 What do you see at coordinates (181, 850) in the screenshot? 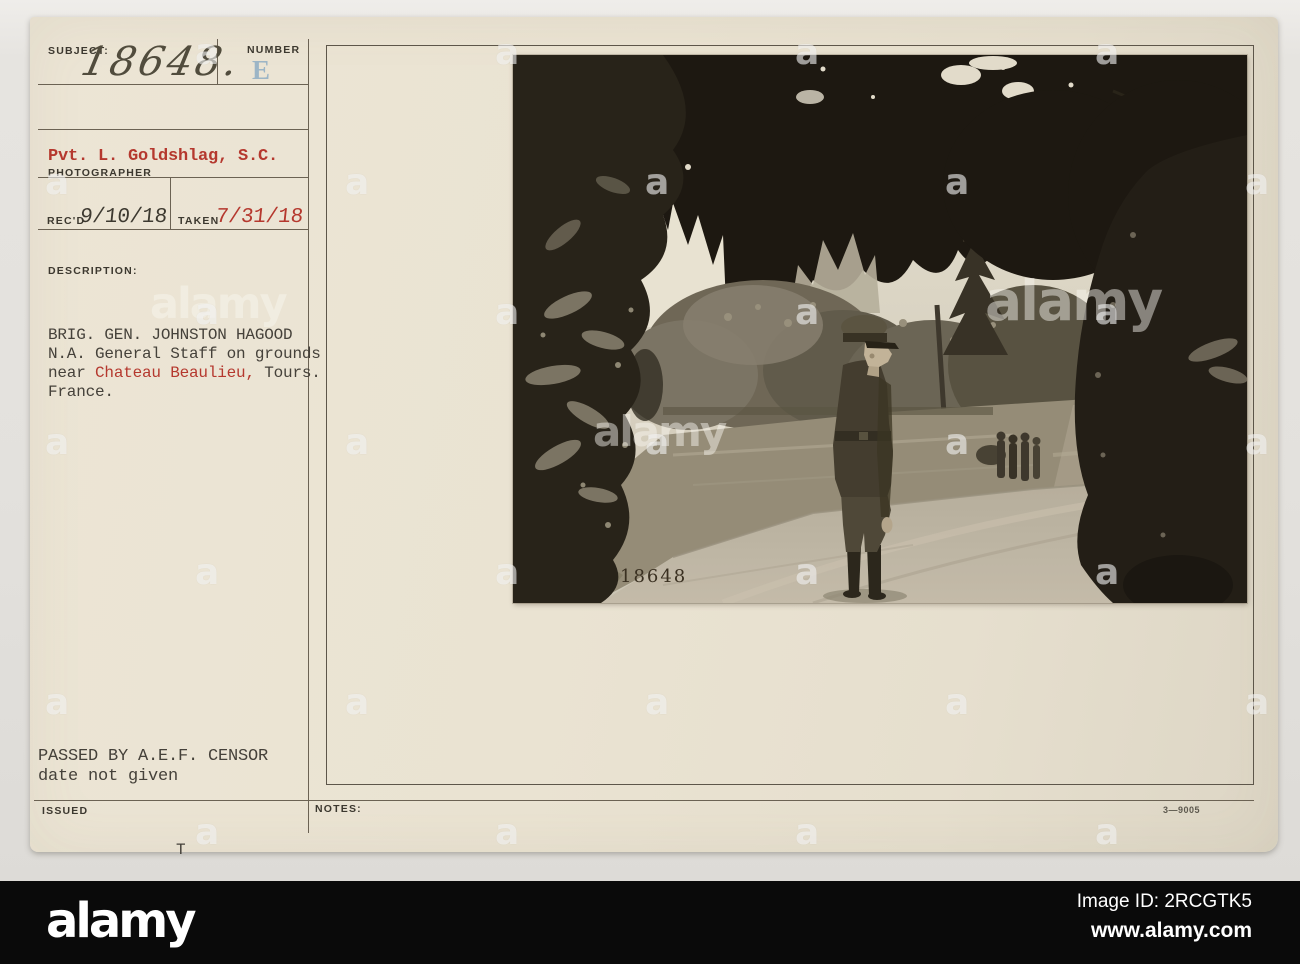
I see `typed-t-mark: T` at bounding box center [181, 850].